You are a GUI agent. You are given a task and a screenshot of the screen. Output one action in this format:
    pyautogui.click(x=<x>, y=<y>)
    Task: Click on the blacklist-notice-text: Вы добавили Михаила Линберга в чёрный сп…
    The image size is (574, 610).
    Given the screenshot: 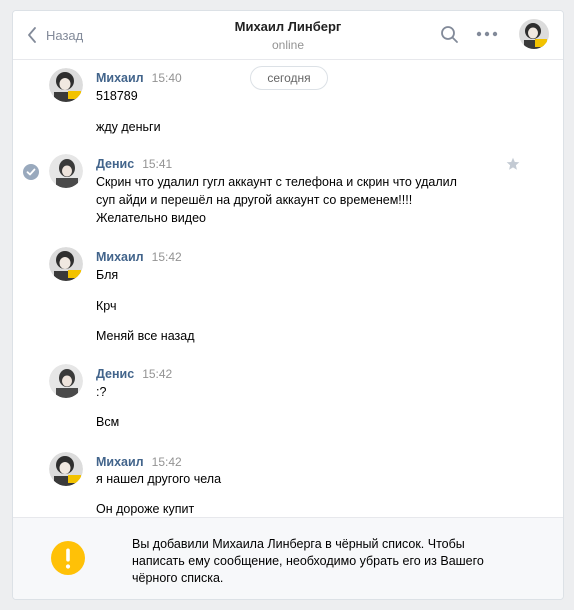 What is the action you would take?
    pyautogui.click(x=308, y=561)
    